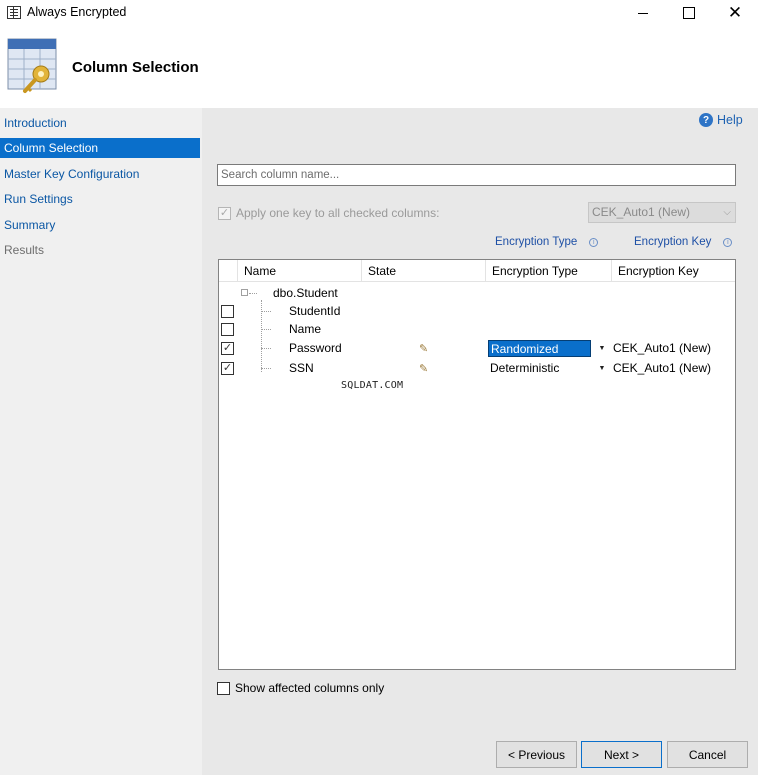 The image size is (758, 775). I want to click on chevron-down-icon: ⌵, so click(727, 212).